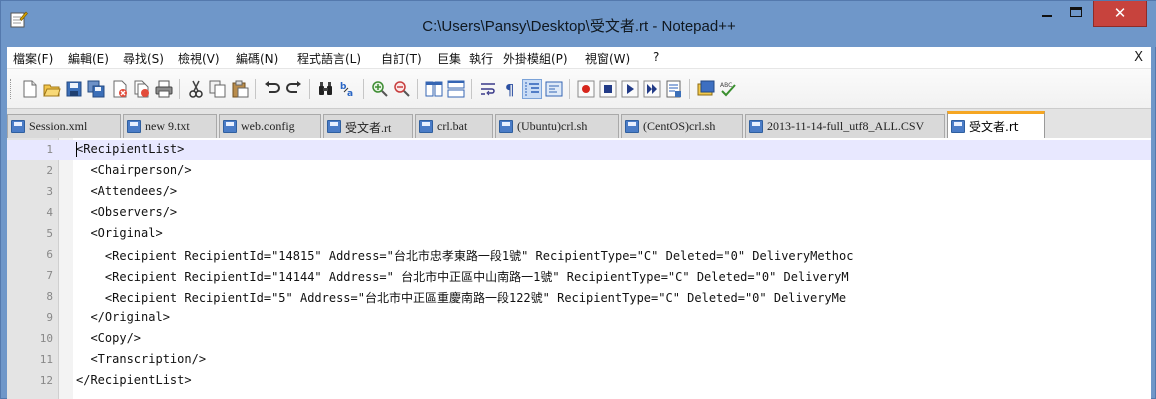 This screenshot has height=399, width=1156. What do you see at coordinates (11, 89) in the screenshot?
I see `toolbar-grip` at bounding box center [11, 89].